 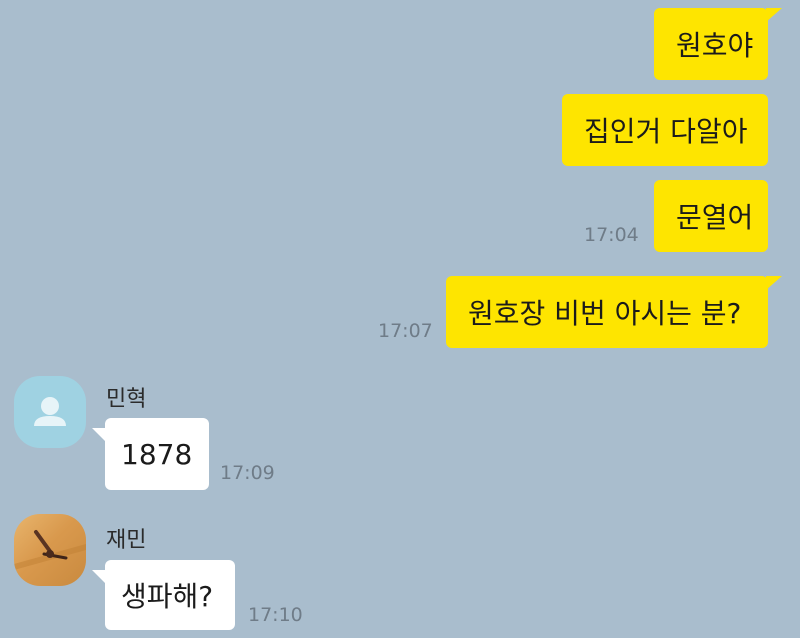 I want to click on sender-name: 재민, so click(x=126, y=540).